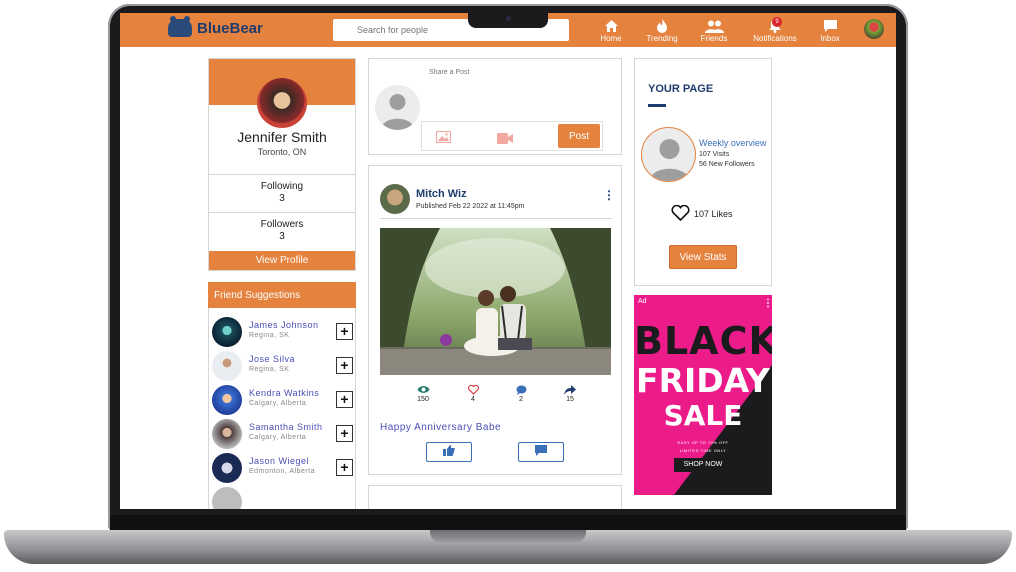 The image size is (1016, 572). What do you see at coordinates (508, 19) in the screenshot?
I see `laptop-camera-notch` at bounding box center [508, 19].